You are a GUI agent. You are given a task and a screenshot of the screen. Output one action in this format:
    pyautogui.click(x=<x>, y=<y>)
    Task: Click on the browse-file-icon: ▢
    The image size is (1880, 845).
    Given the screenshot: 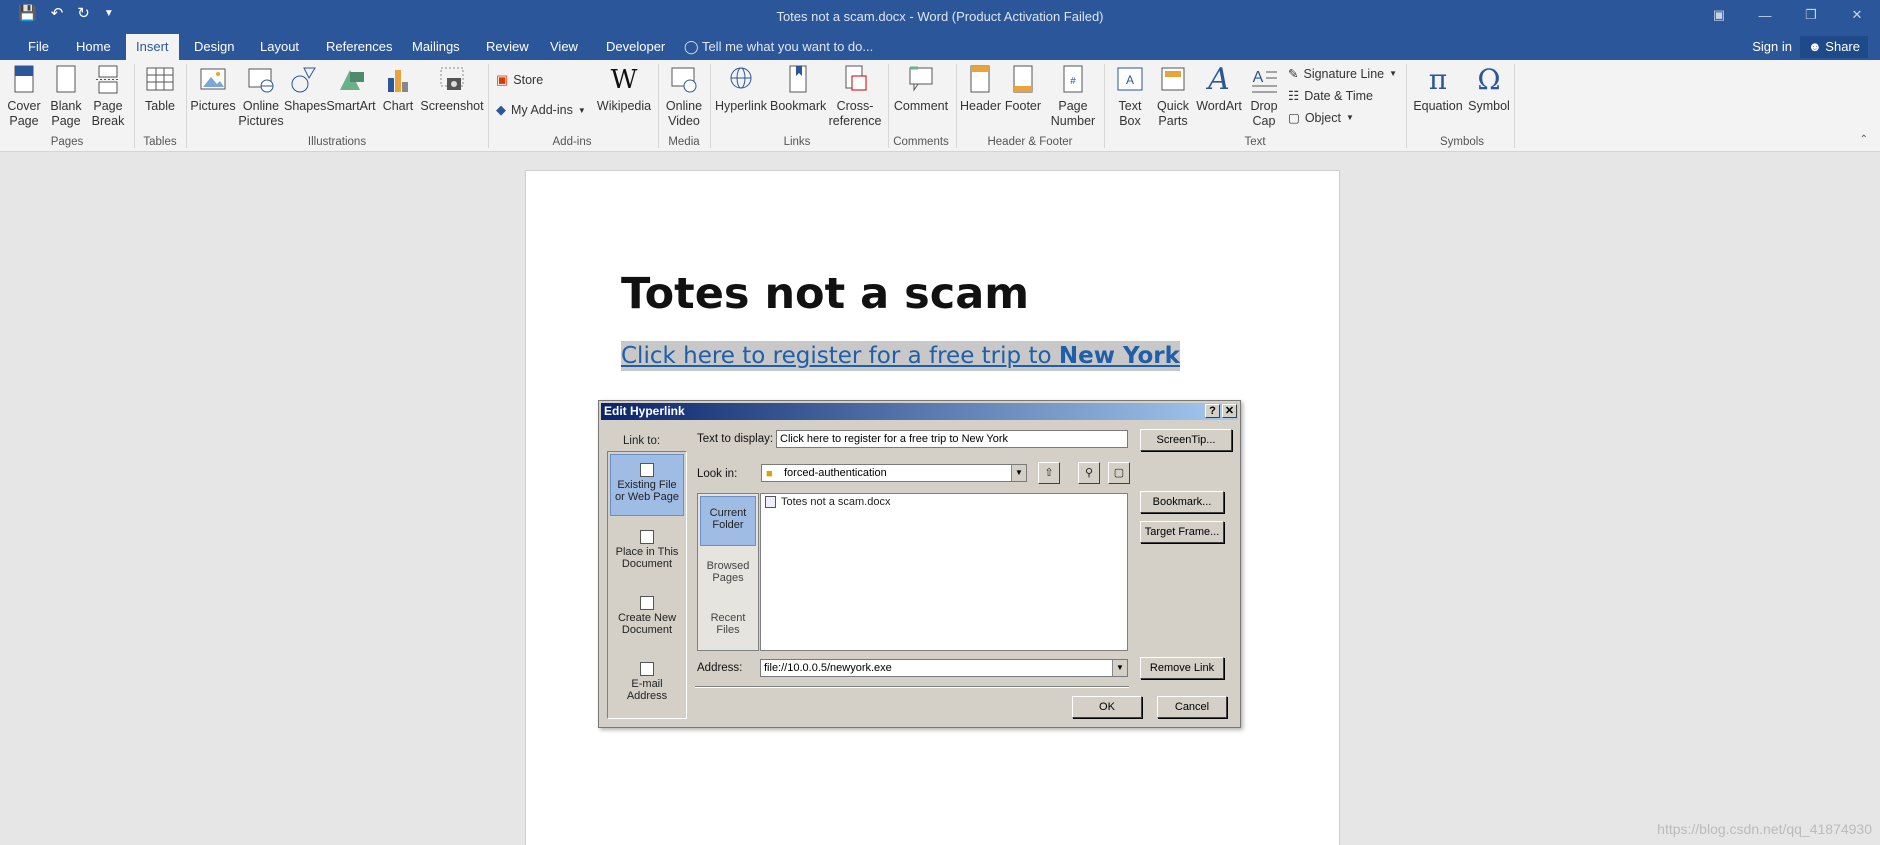 What is the action you would take?
    pyautogui.click(x=1119, y=473)
    